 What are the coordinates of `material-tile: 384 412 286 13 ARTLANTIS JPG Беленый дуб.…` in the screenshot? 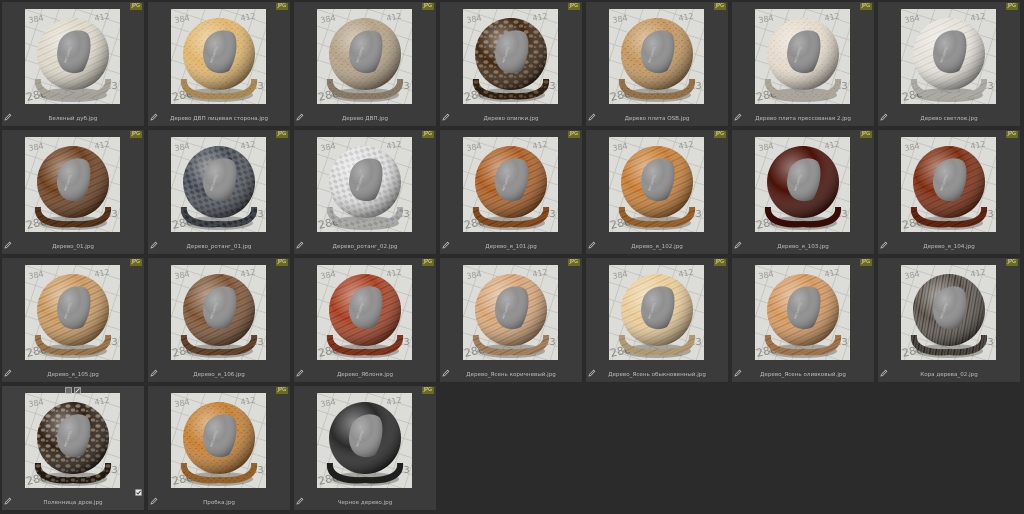 It's located at (73, 64).